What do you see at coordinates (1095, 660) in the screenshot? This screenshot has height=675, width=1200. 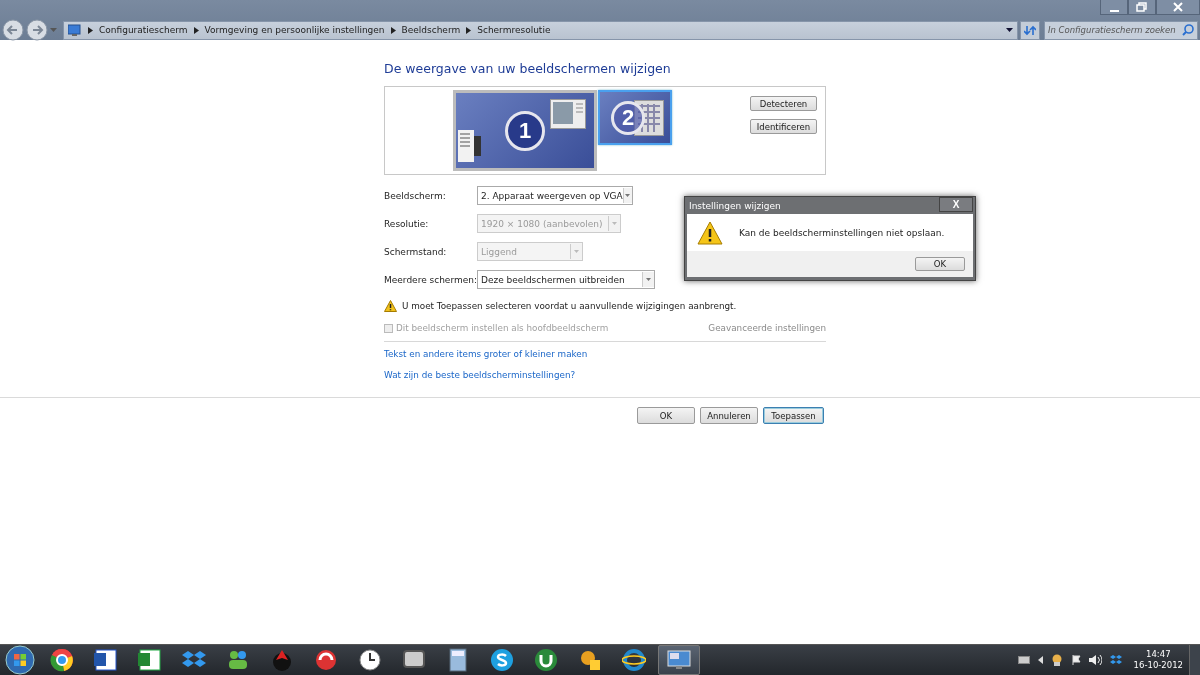 I see `speaker-icon` at bounding box center [1095, 660].